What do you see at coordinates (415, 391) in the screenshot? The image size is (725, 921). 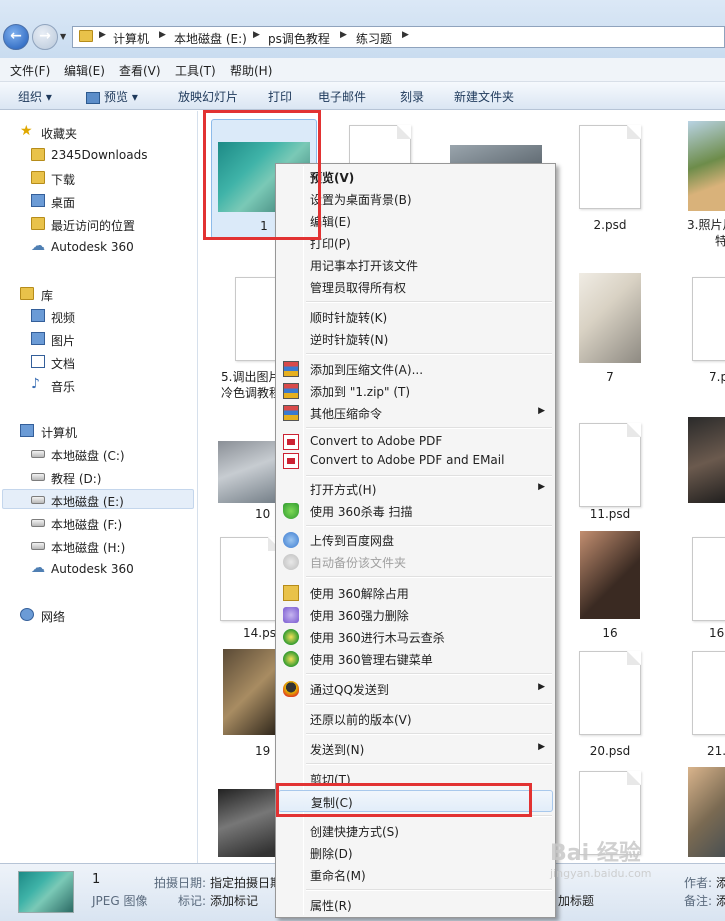 I see `menu-item-add-to-zip: 添加到 "1.zip" (T)` at bounding box center [415, 391].